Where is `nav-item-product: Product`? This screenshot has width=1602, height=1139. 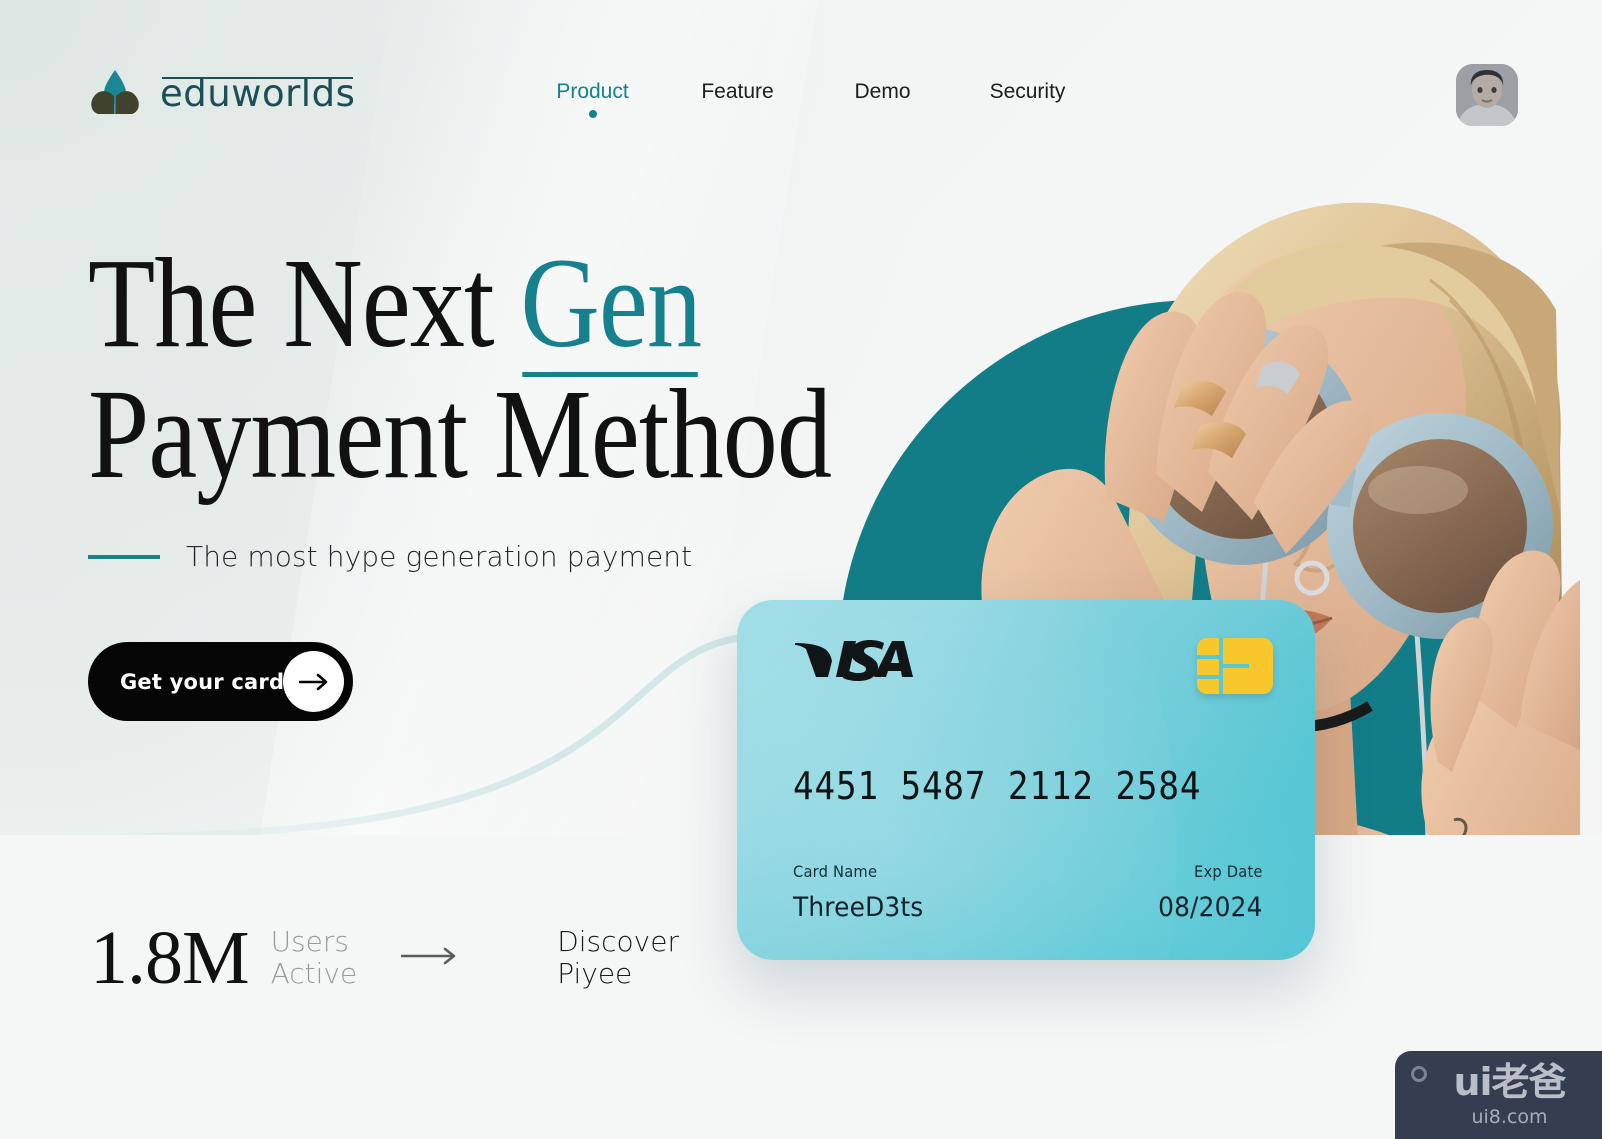 nav-item-product: Product is located at coordinates (592, 99).